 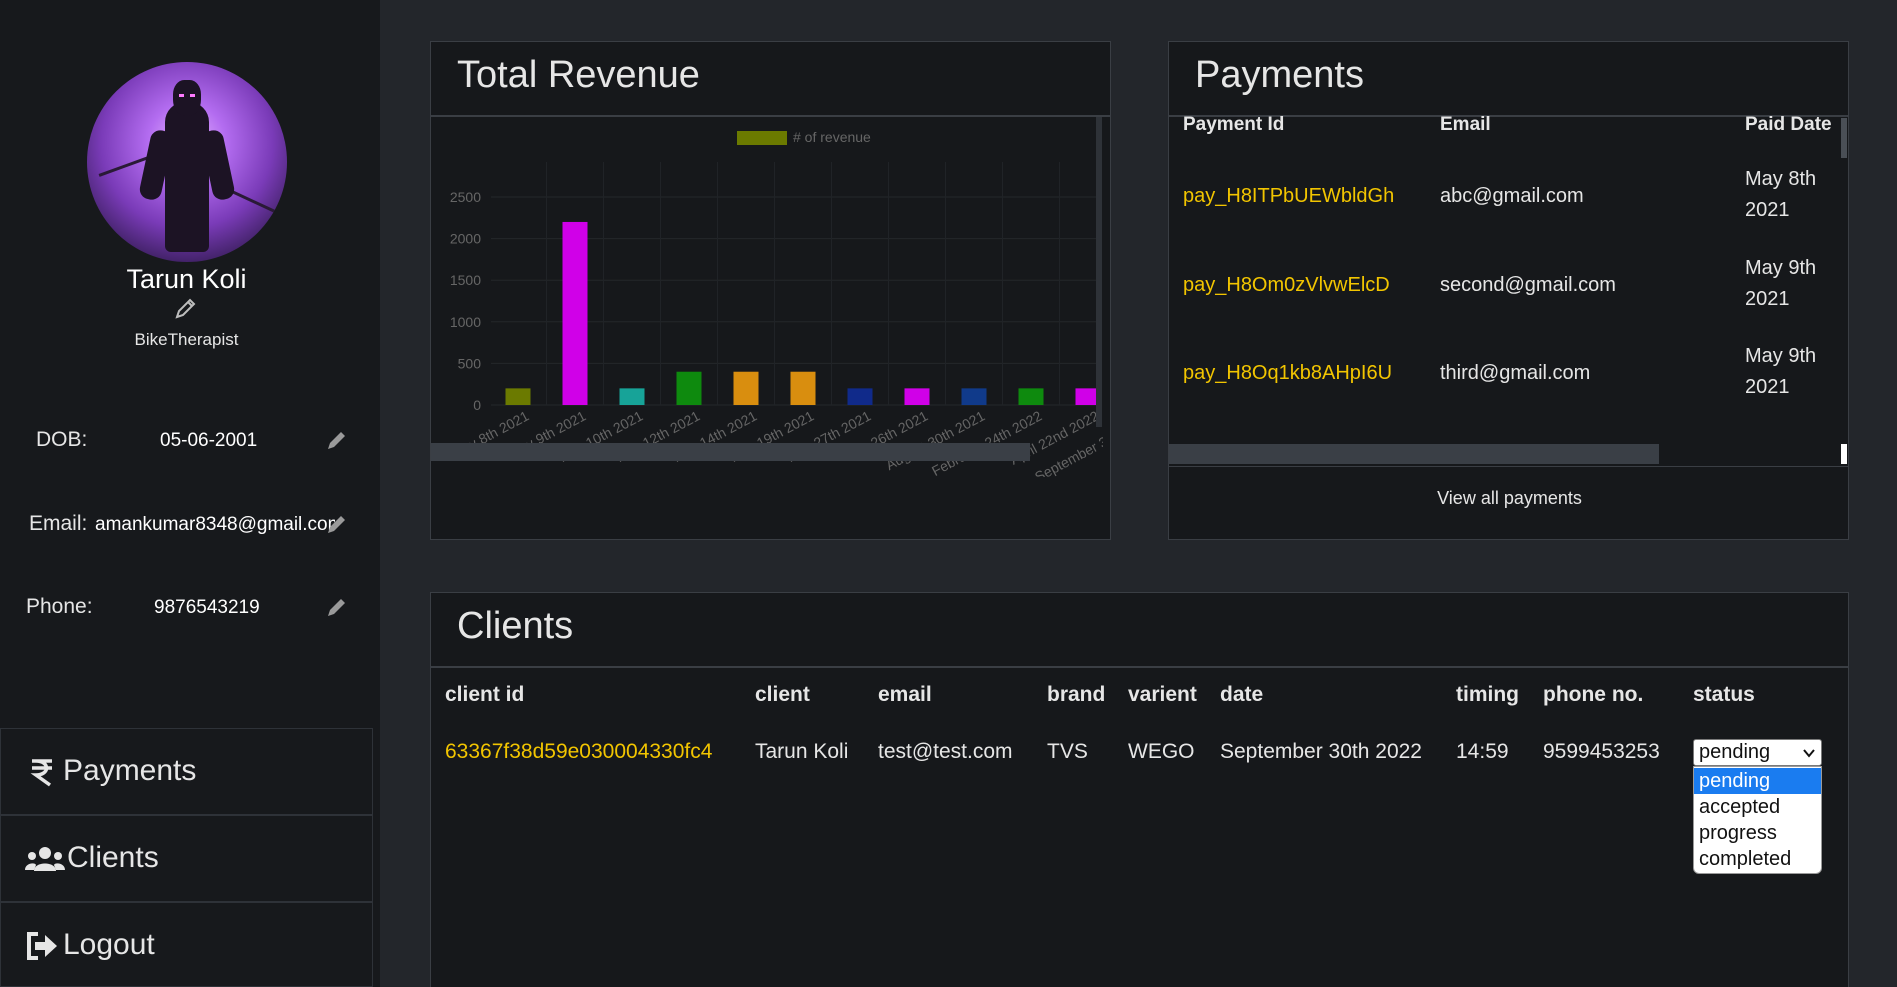 What do you see at coordinates (477, 405) in the screenshot?
I see `y-tick-label: 0` at bounding box center [477, 405].